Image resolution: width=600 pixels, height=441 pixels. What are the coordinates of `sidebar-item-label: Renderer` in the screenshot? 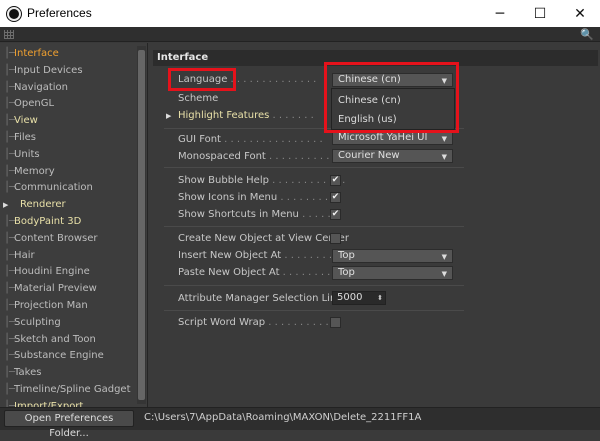 It's located at (43, 205).